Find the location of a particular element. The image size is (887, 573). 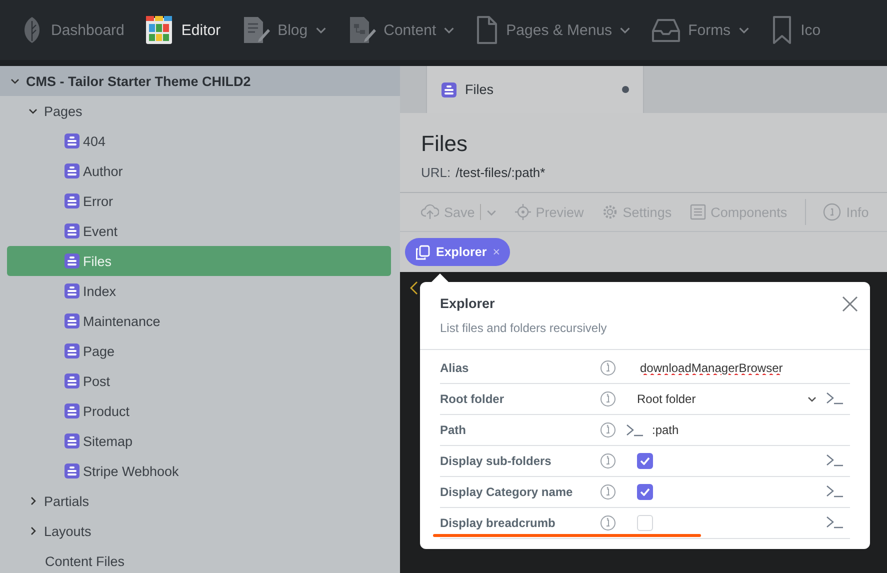

tree-item: Author is located at coordinates (199, 171).